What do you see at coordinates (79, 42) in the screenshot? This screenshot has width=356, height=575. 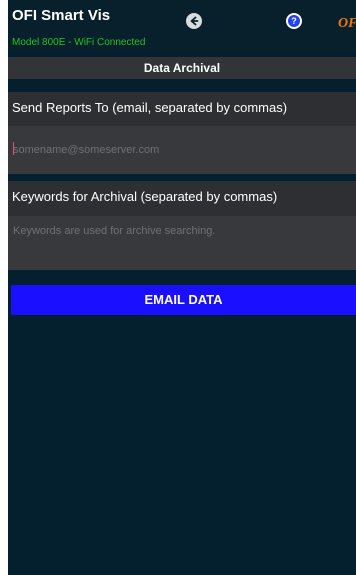 I see `connection-status: Model 800E - WiFi Connected` at bounding box center [79, 42].